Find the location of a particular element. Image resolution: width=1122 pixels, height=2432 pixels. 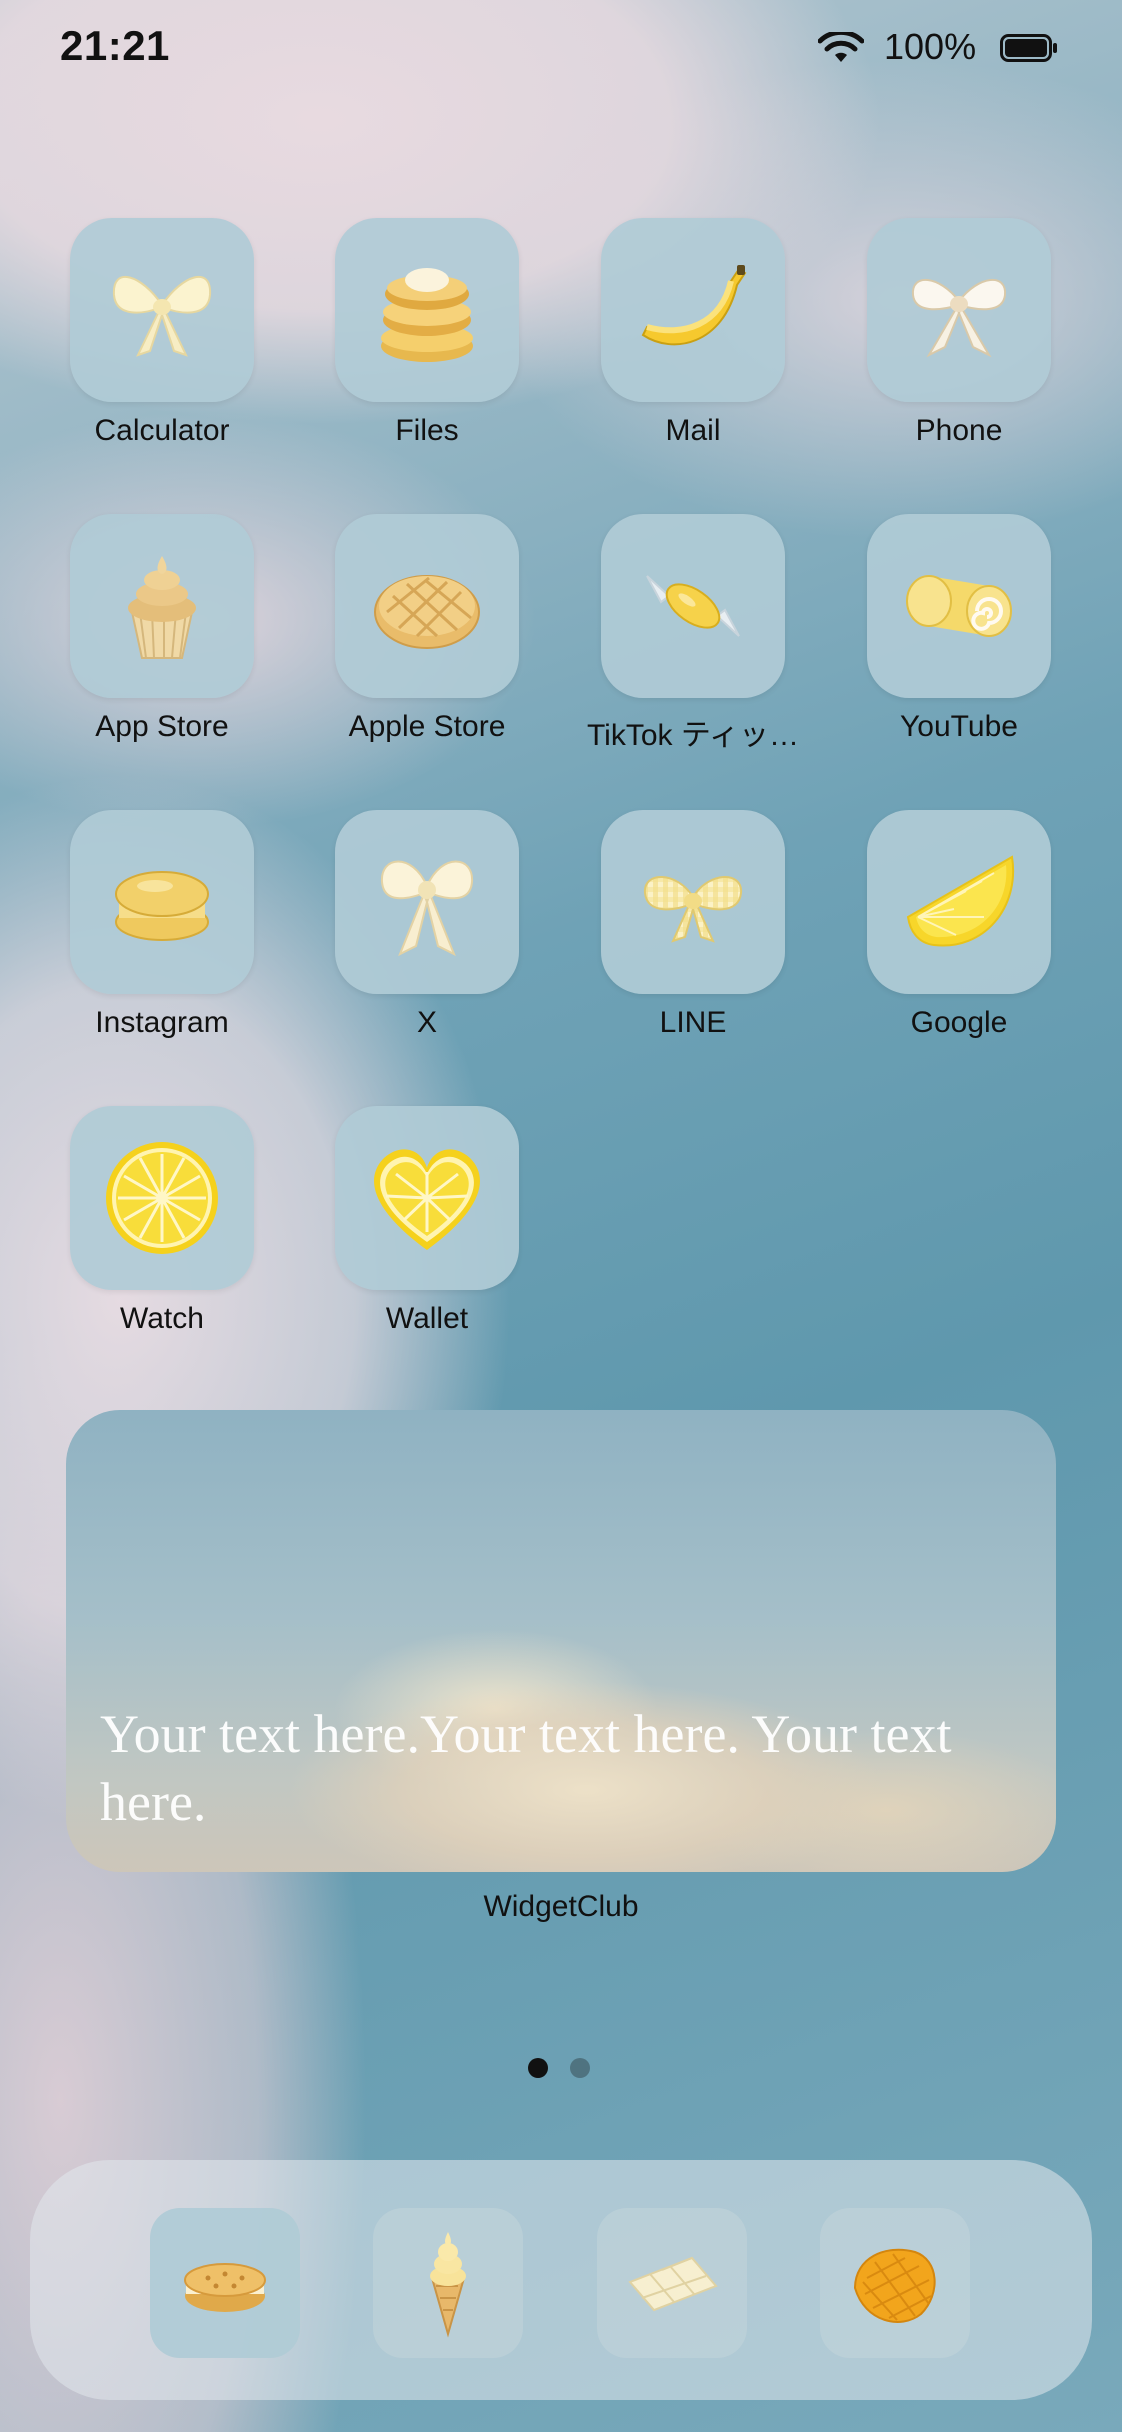

app-wallet: Wallet is located at coordinates (427, 1221).